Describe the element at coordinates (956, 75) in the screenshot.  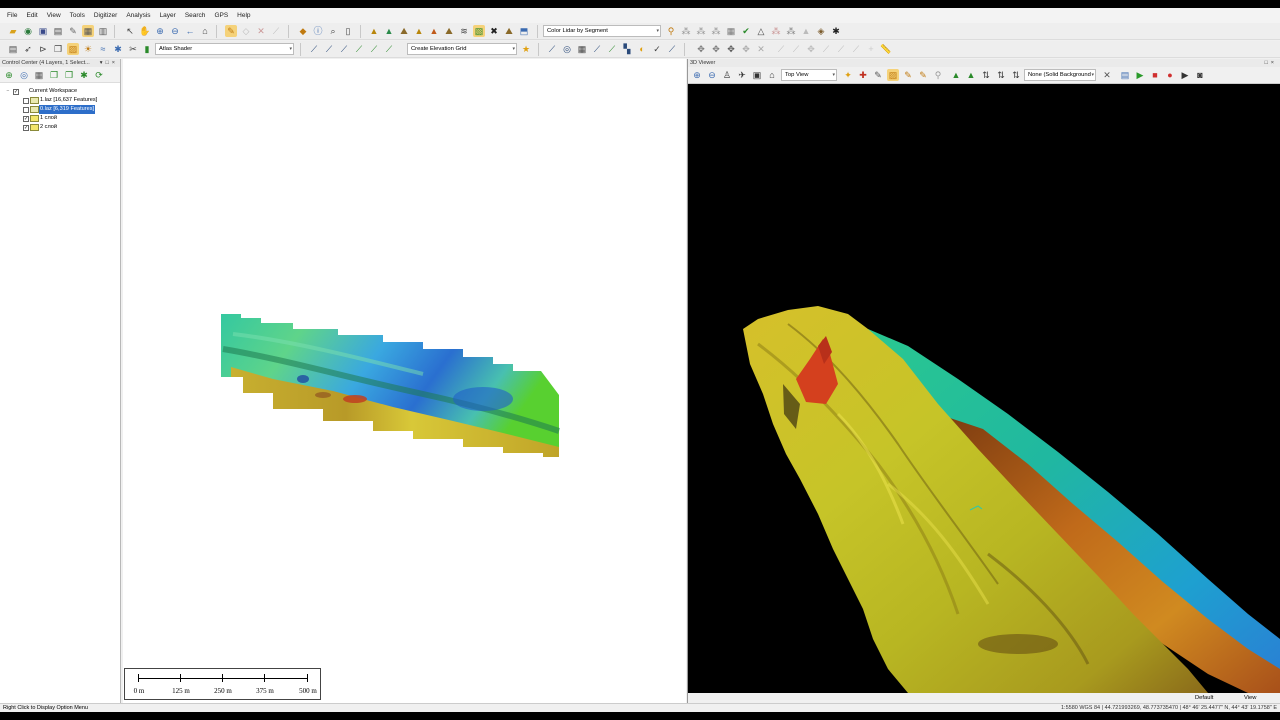
I see `terrain-up-icon: ▲` at that location.